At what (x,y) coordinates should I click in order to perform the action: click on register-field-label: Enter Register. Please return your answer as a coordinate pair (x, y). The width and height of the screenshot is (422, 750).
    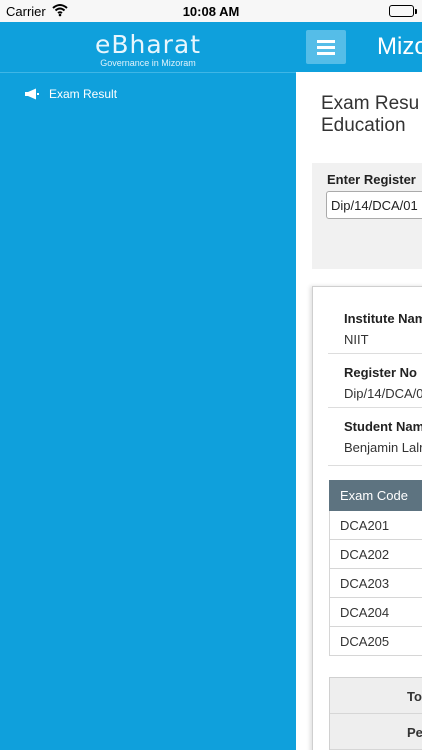
    Looking at the image, I should click on (371, 179).